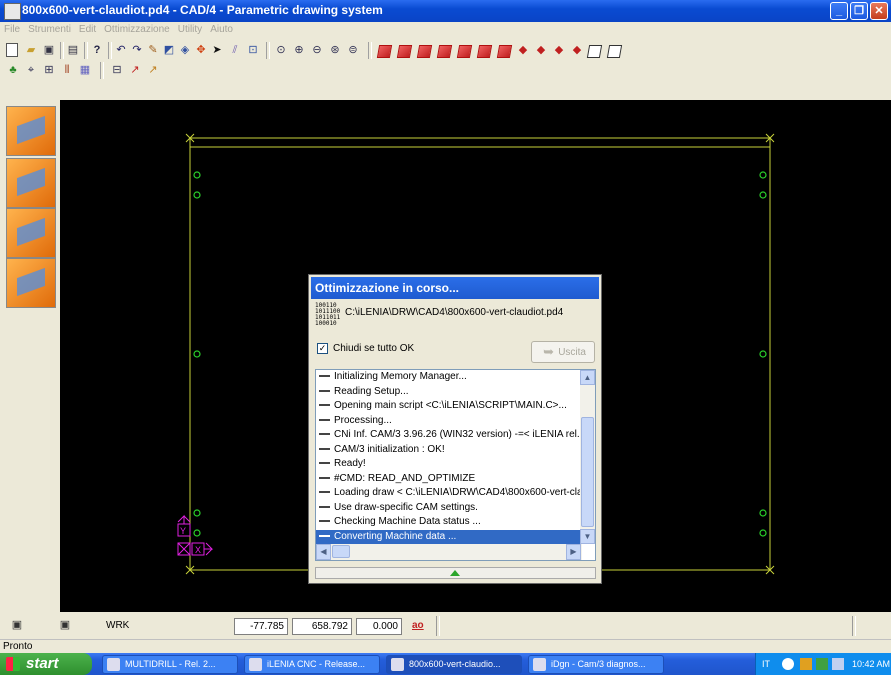 Image resolution: width=891 pixels, height=675 pixels. What do you see at coordinates (879, 11) in the screenshot?
I see `close-button: ✕` at bounding box center [879, 11].